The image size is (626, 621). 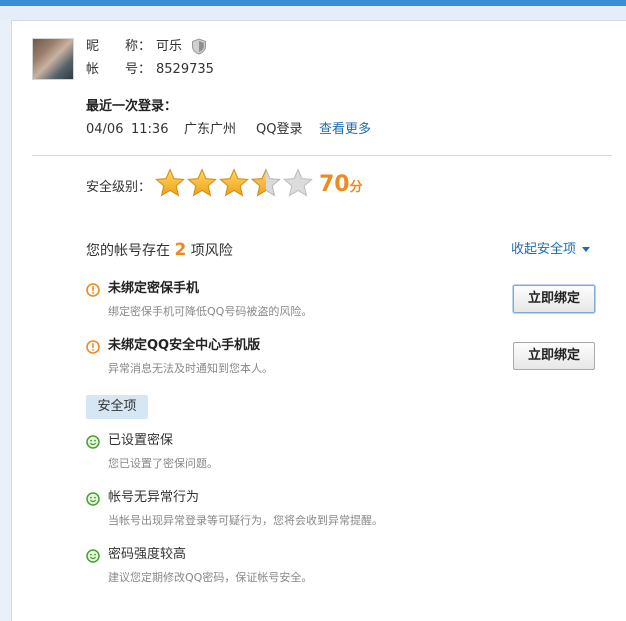 What do you see at coordinates (150, 129) in the screenshot?
I see `last-login-time: 11:36` at bounding box center [150, 129].